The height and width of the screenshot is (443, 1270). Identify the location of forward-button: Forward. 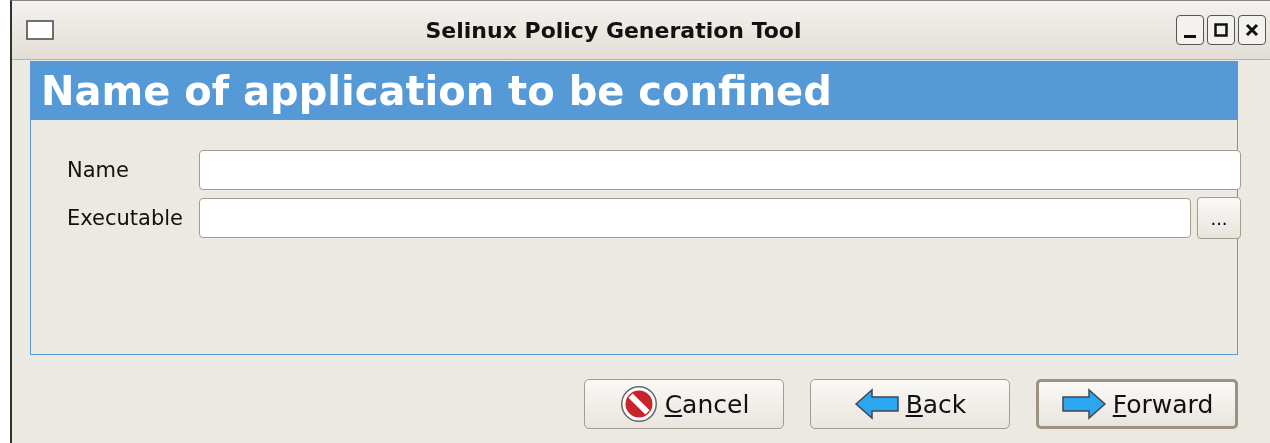
(1137, 404).